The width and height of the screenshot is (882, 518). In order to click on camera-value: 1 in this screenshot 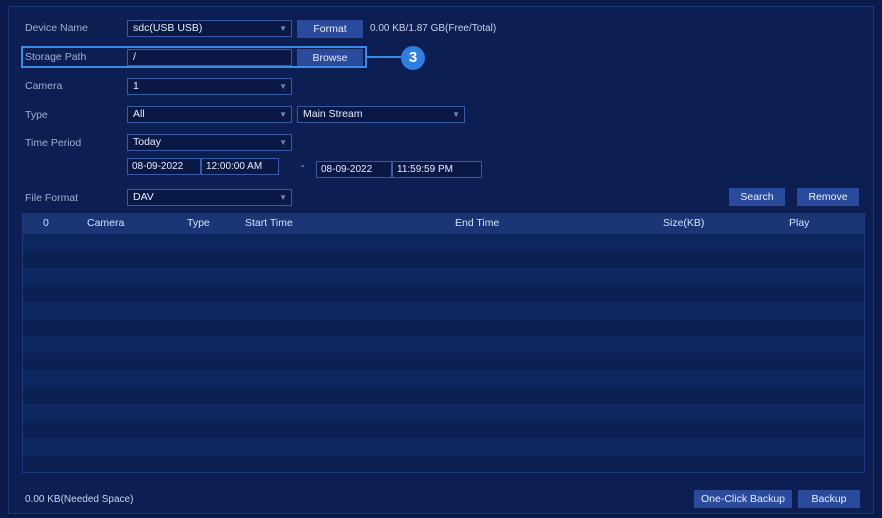, I will do `click(136, 86)`.